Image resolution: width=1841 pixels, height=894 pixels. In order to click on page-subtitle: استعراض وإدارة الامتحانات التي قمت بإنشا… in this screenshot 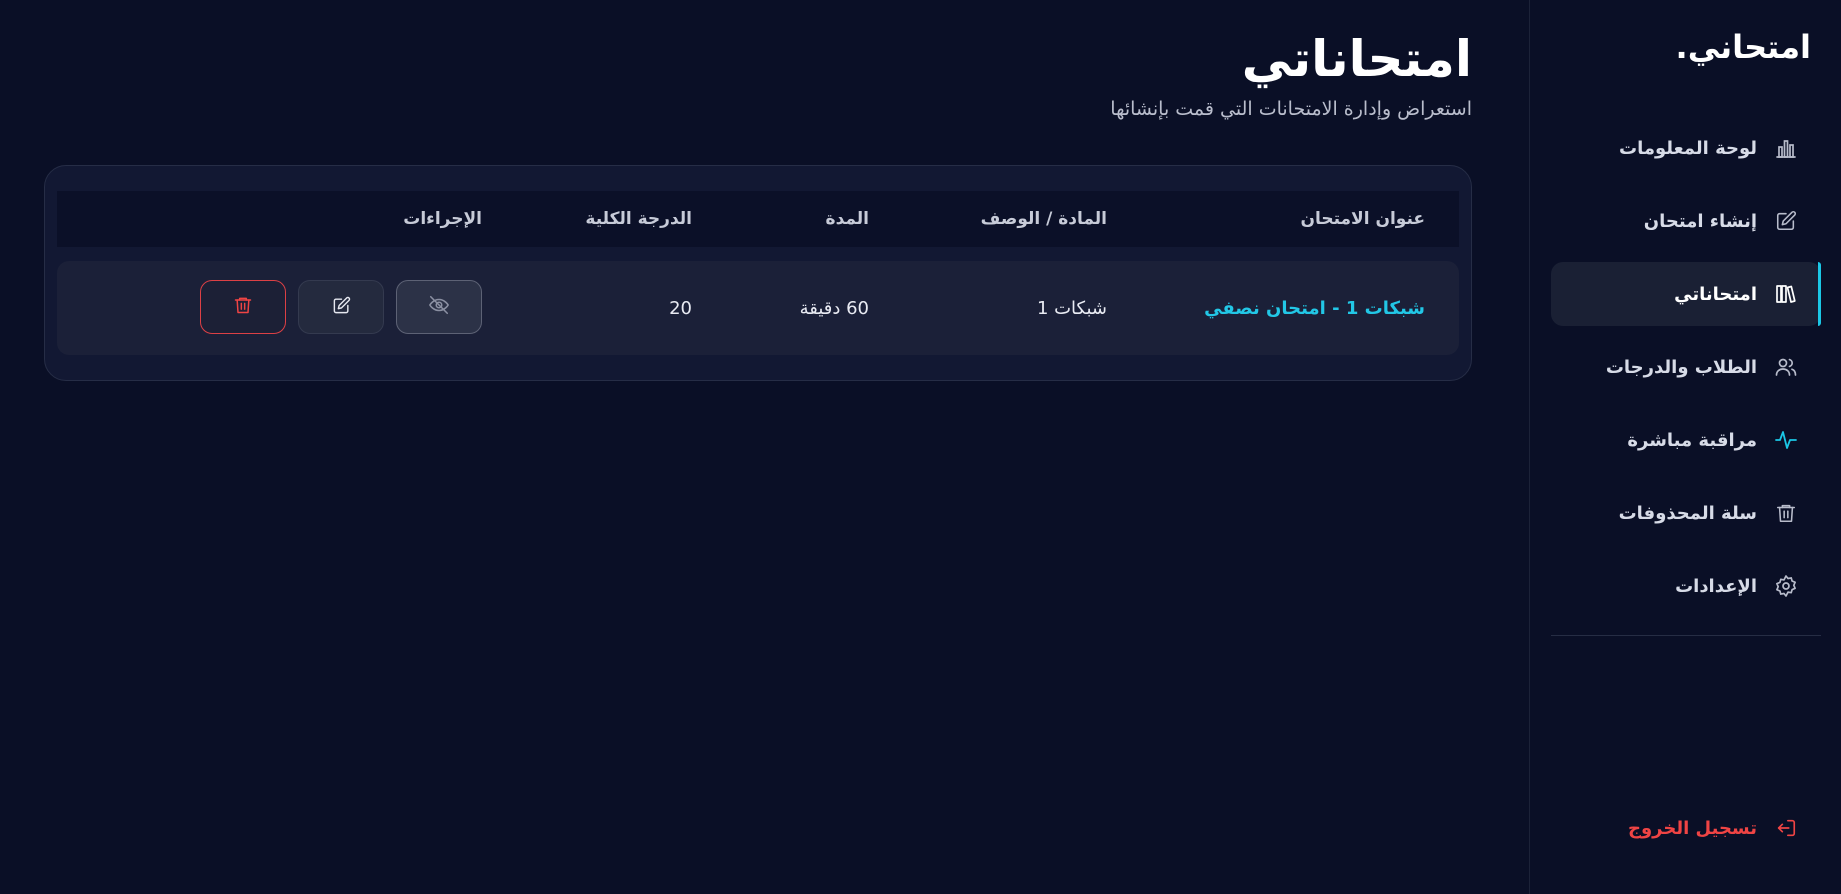, I will do `click(1291, 109)`.